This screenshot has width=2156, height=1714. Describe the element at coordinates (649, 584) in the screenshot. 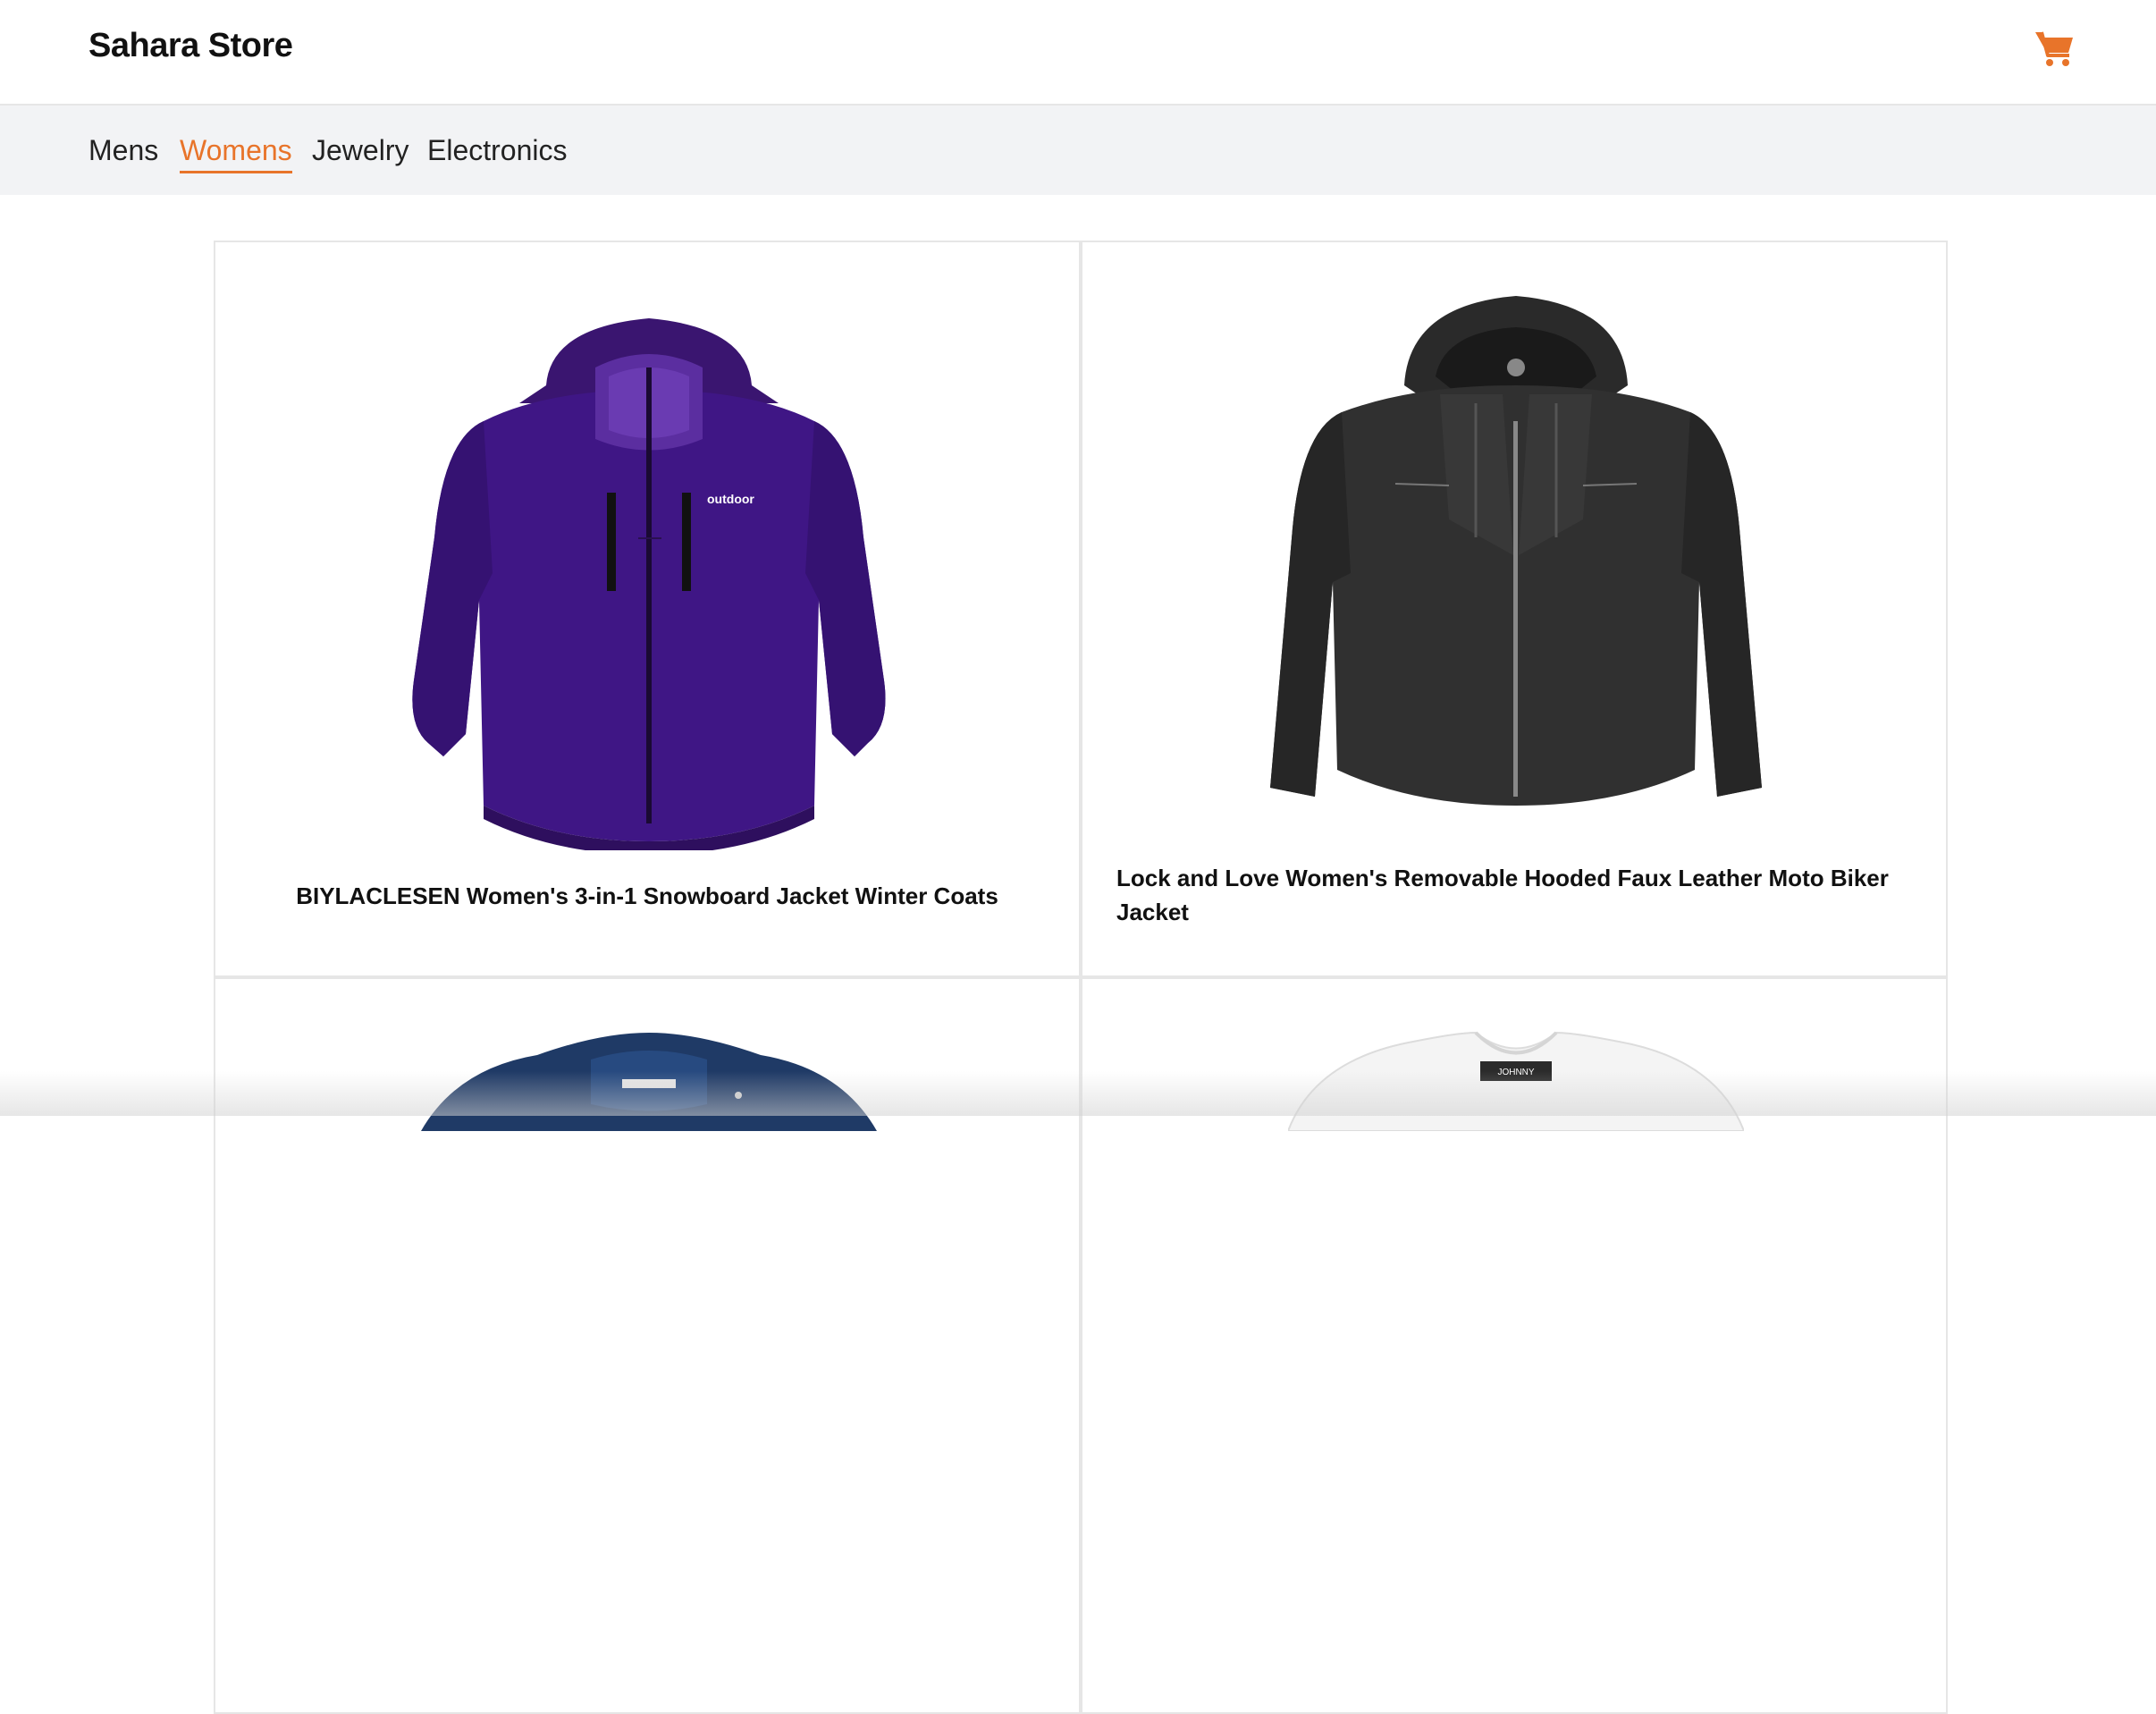

I see `purple-jacket-image: outdoor` at that location.